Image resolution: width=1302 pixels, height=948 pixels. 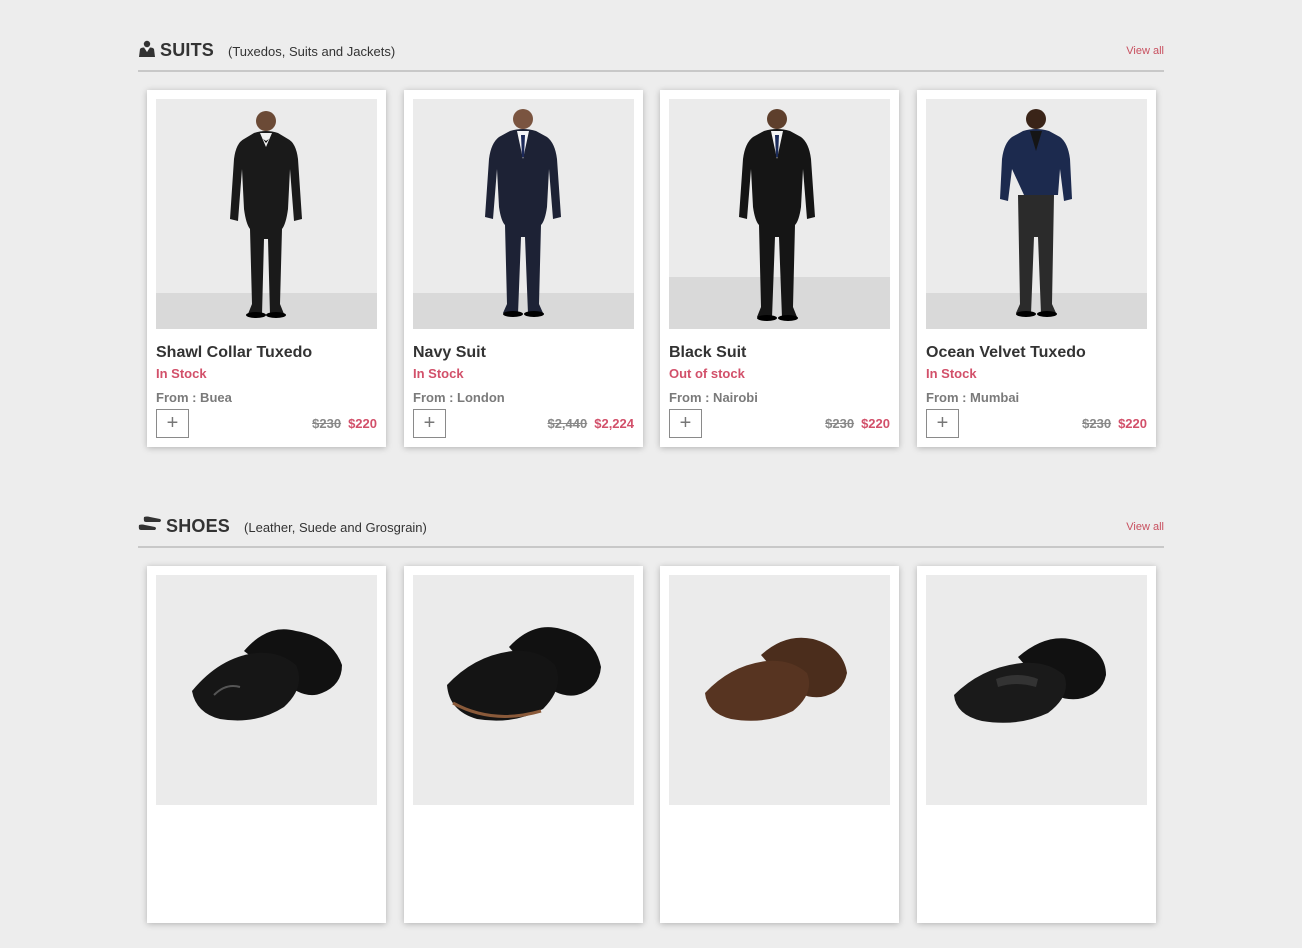 What do you see at coordinates (707, 353) in the screenshot?
I see `product-name: Black Suit` at bounding box center [707, 353].